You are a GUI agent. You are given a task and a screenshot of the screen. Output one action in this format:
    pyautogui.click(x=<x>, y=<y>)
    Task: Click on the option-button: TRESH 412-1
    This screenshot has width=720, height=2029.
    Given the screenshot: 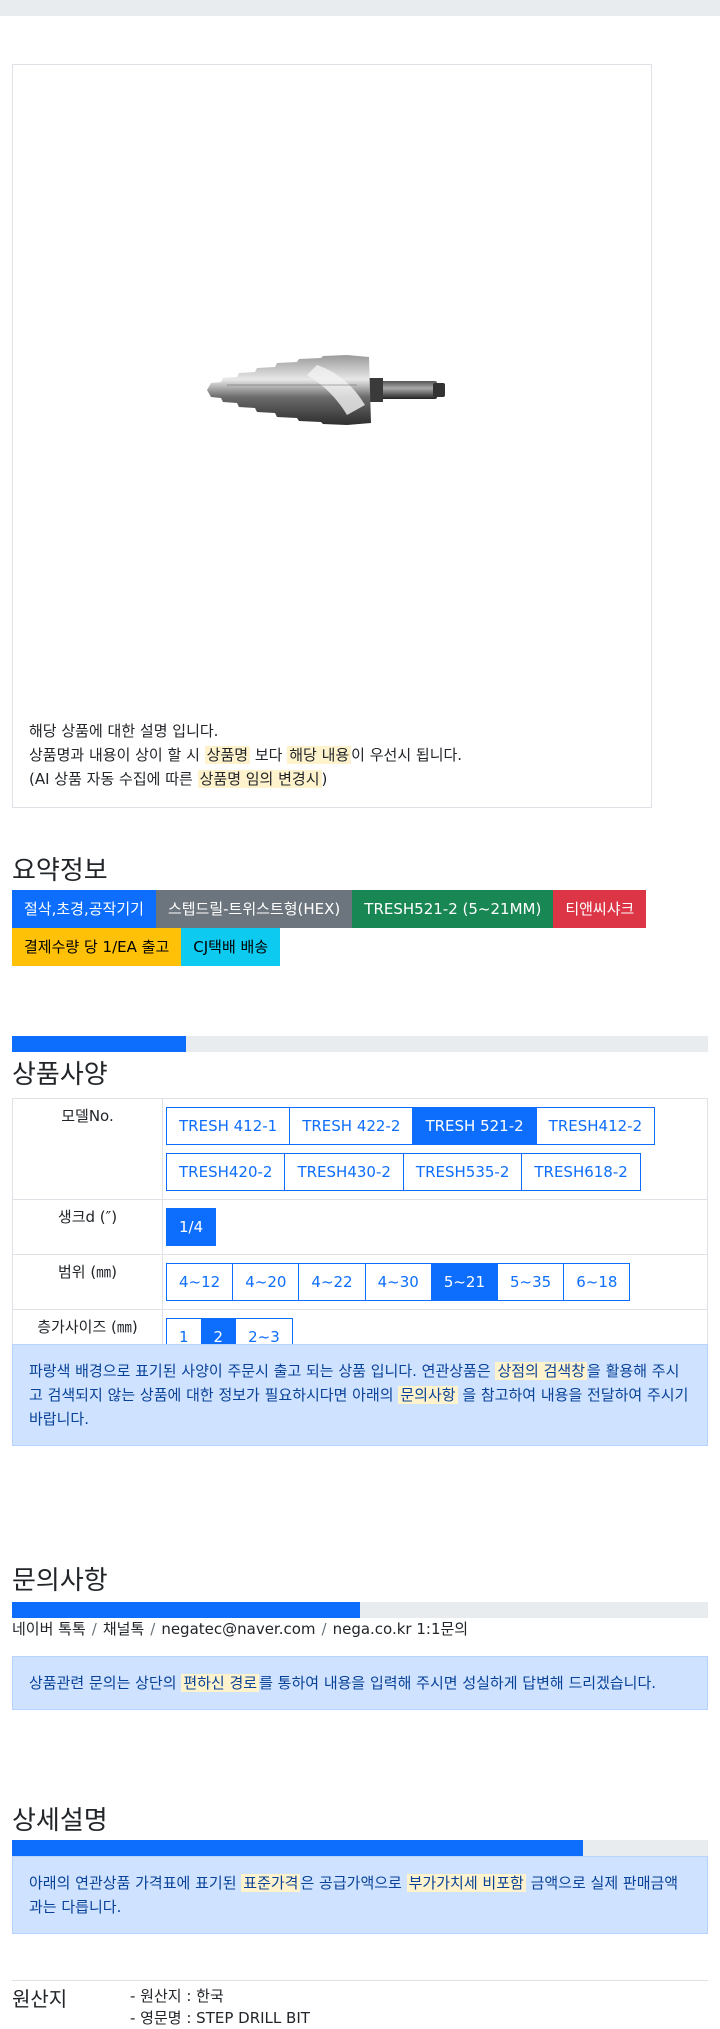 What is the action you would take?
    pyautogui.click(x=228, y=1126)
    